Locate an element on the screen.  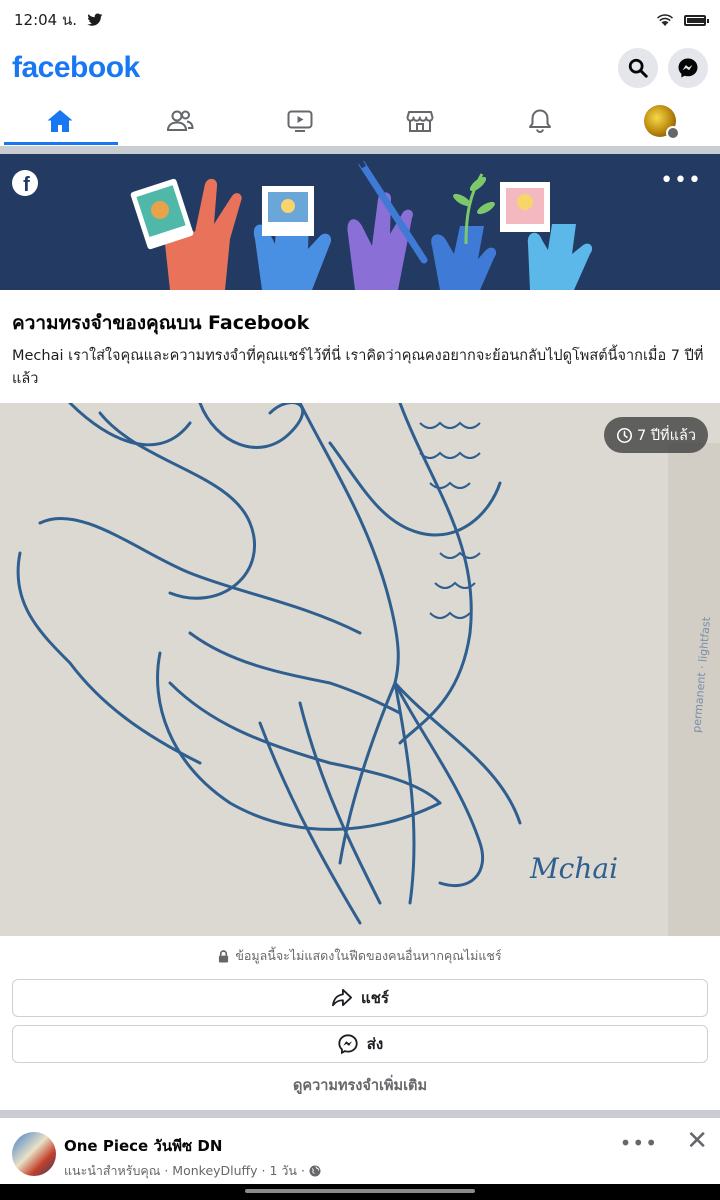
search-icon is located at coordinates (638, 68).